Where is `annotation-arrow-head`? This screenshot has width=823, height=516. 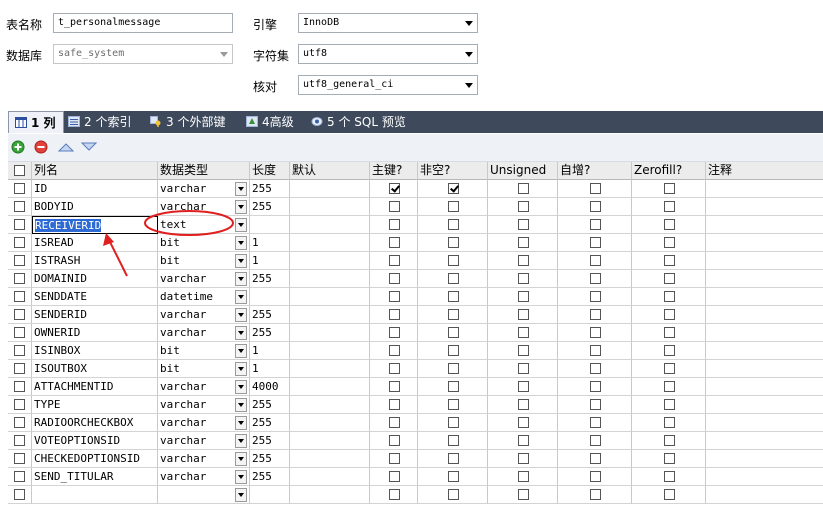
annotation-arrow-head is located at coordinates (108, 239).